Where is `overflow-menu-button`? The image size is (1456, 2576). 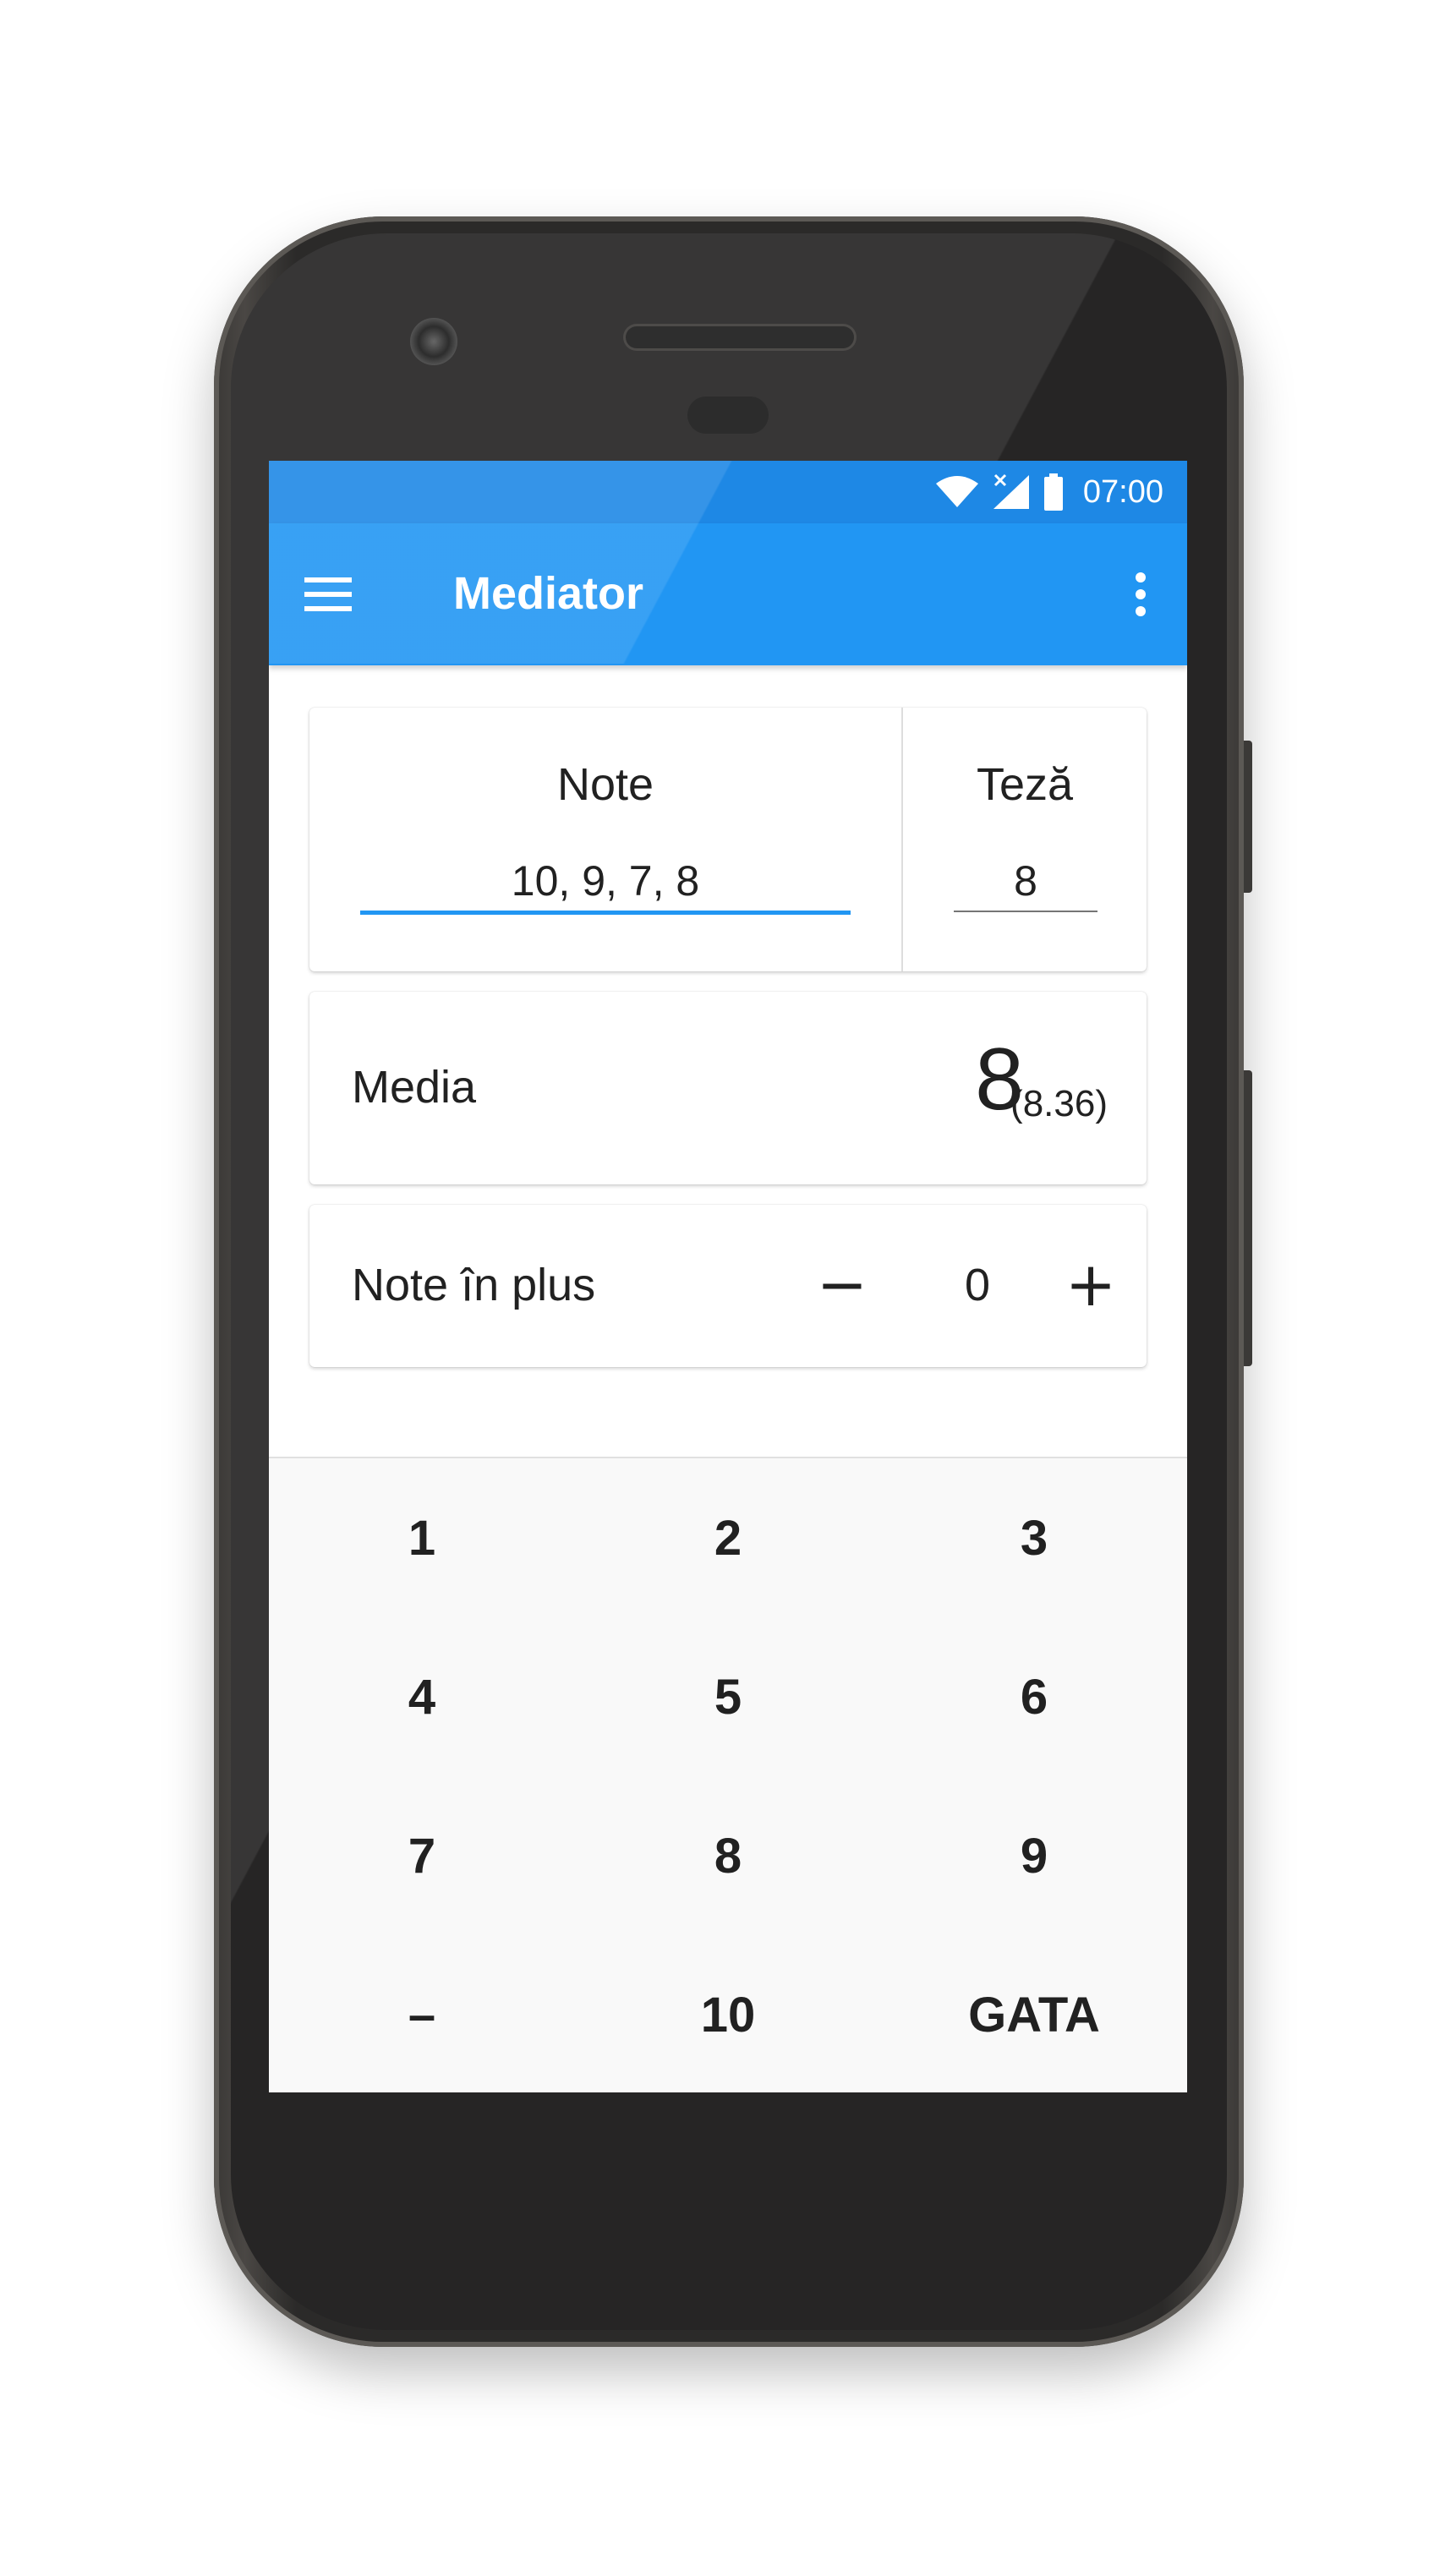 overflow-menu-button is located at coordinates (1140, 595).